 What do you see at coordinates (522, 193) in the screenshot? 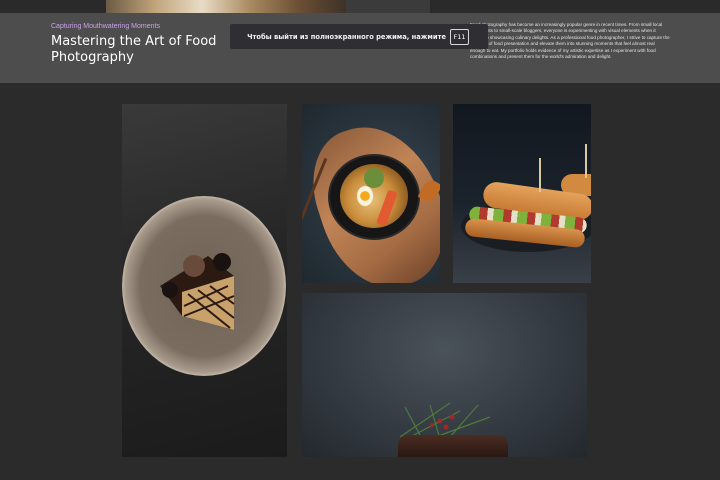
I see `gallery-image-sandwich` at bounding box center [522, 193].